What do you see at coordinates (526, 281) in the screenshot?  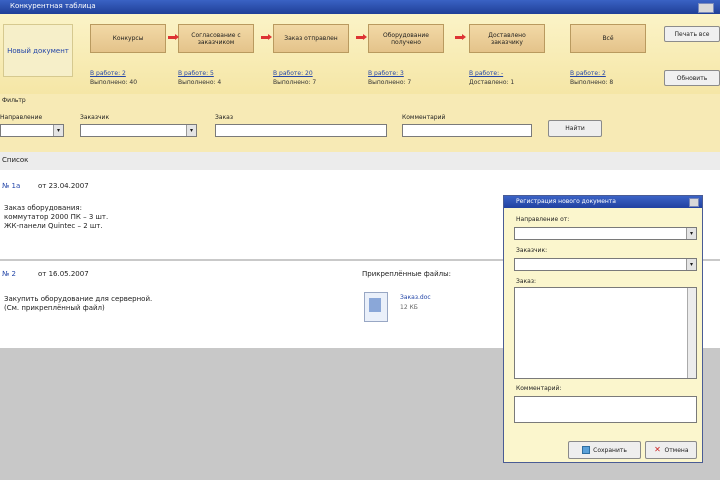 I see `dialog-order-label: Заказ:` at bounding box center [526, 281].